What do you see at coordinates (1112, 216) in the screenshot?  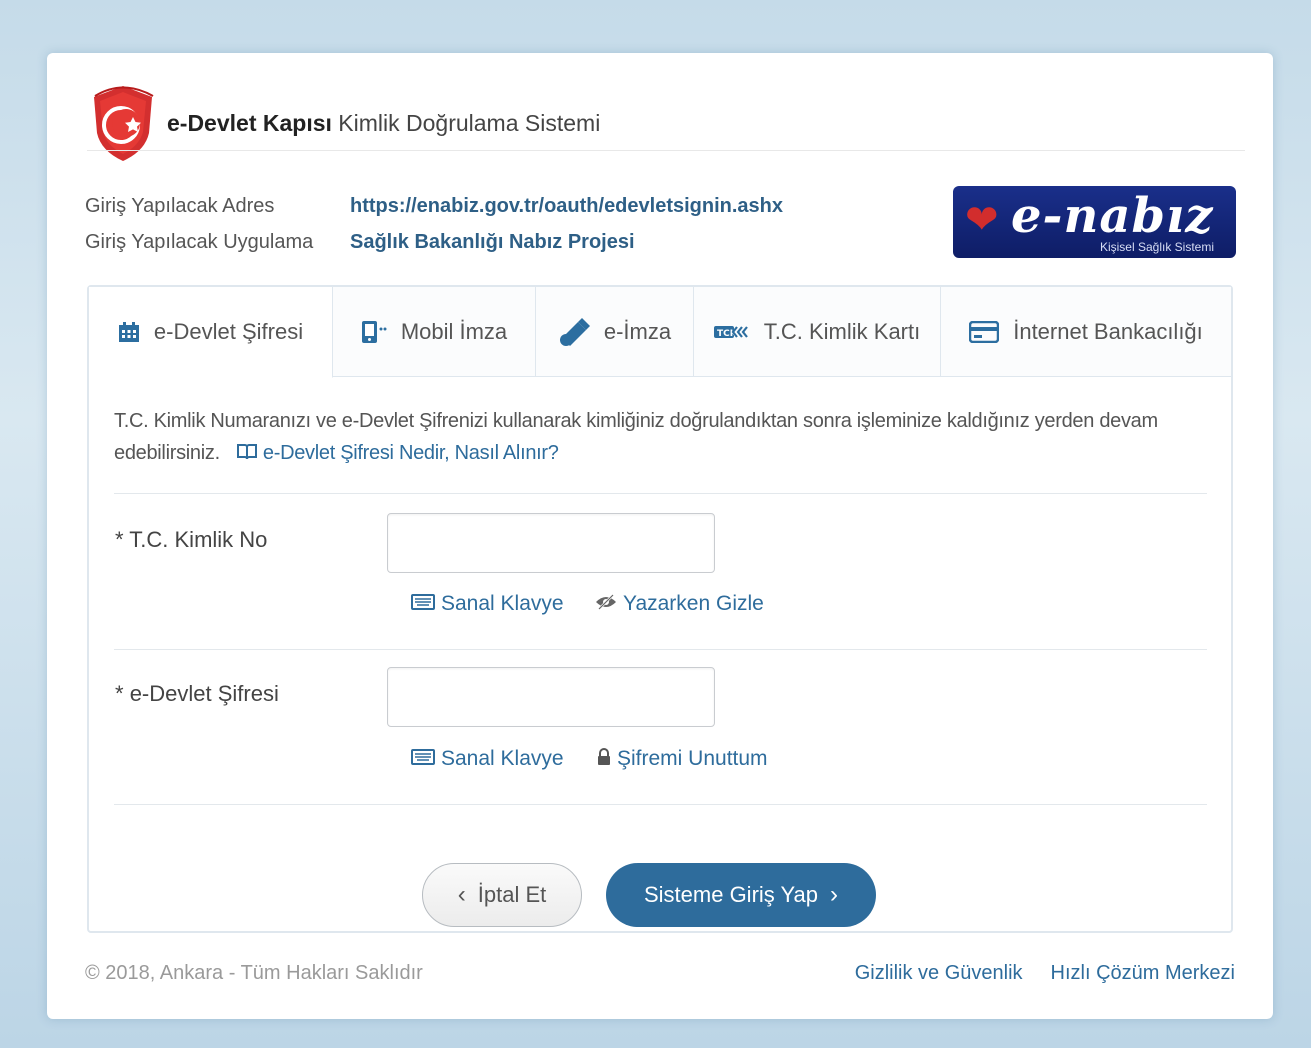 I see `enabiz-logo-name: e-nabız` at bounding box center [1112, 216].